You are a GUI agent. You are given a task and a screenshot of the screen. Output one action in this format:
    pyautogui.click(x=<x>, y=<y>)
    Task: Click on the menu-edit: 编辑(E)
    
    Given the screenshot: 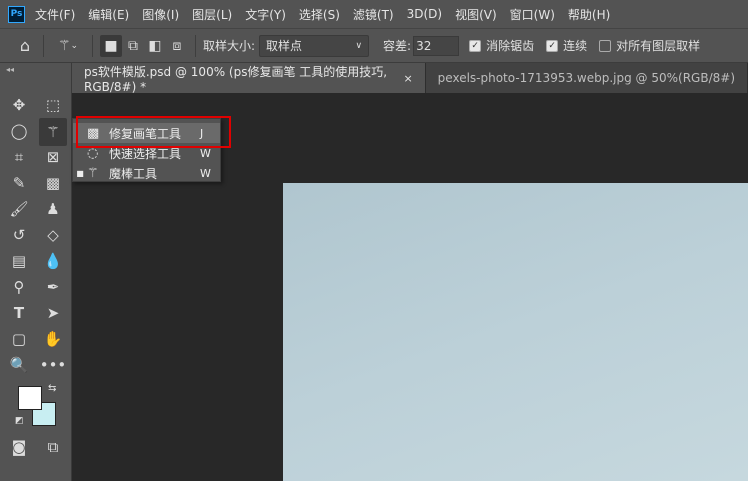 What is the action you would take?
    pyautogui.click(x=108, y=14)
    